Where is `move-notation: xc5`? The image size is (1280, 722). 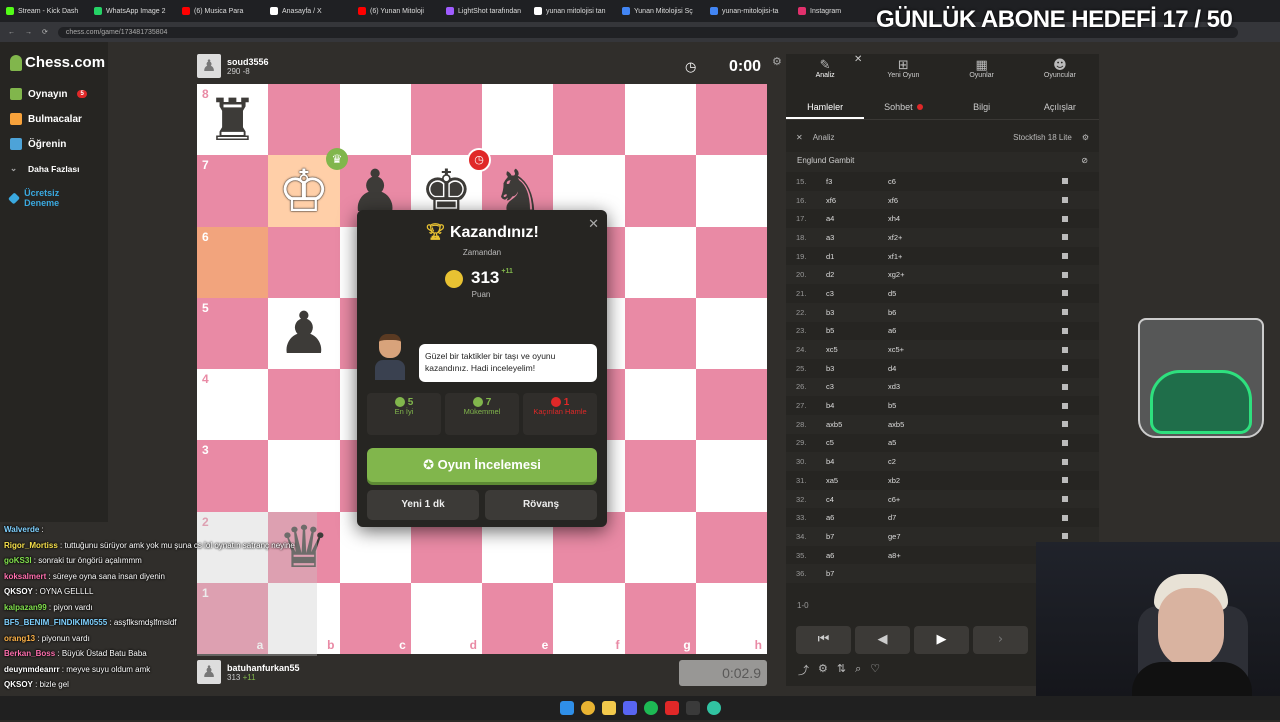 move-notation: xc5 is located at coordinates (851, 349).